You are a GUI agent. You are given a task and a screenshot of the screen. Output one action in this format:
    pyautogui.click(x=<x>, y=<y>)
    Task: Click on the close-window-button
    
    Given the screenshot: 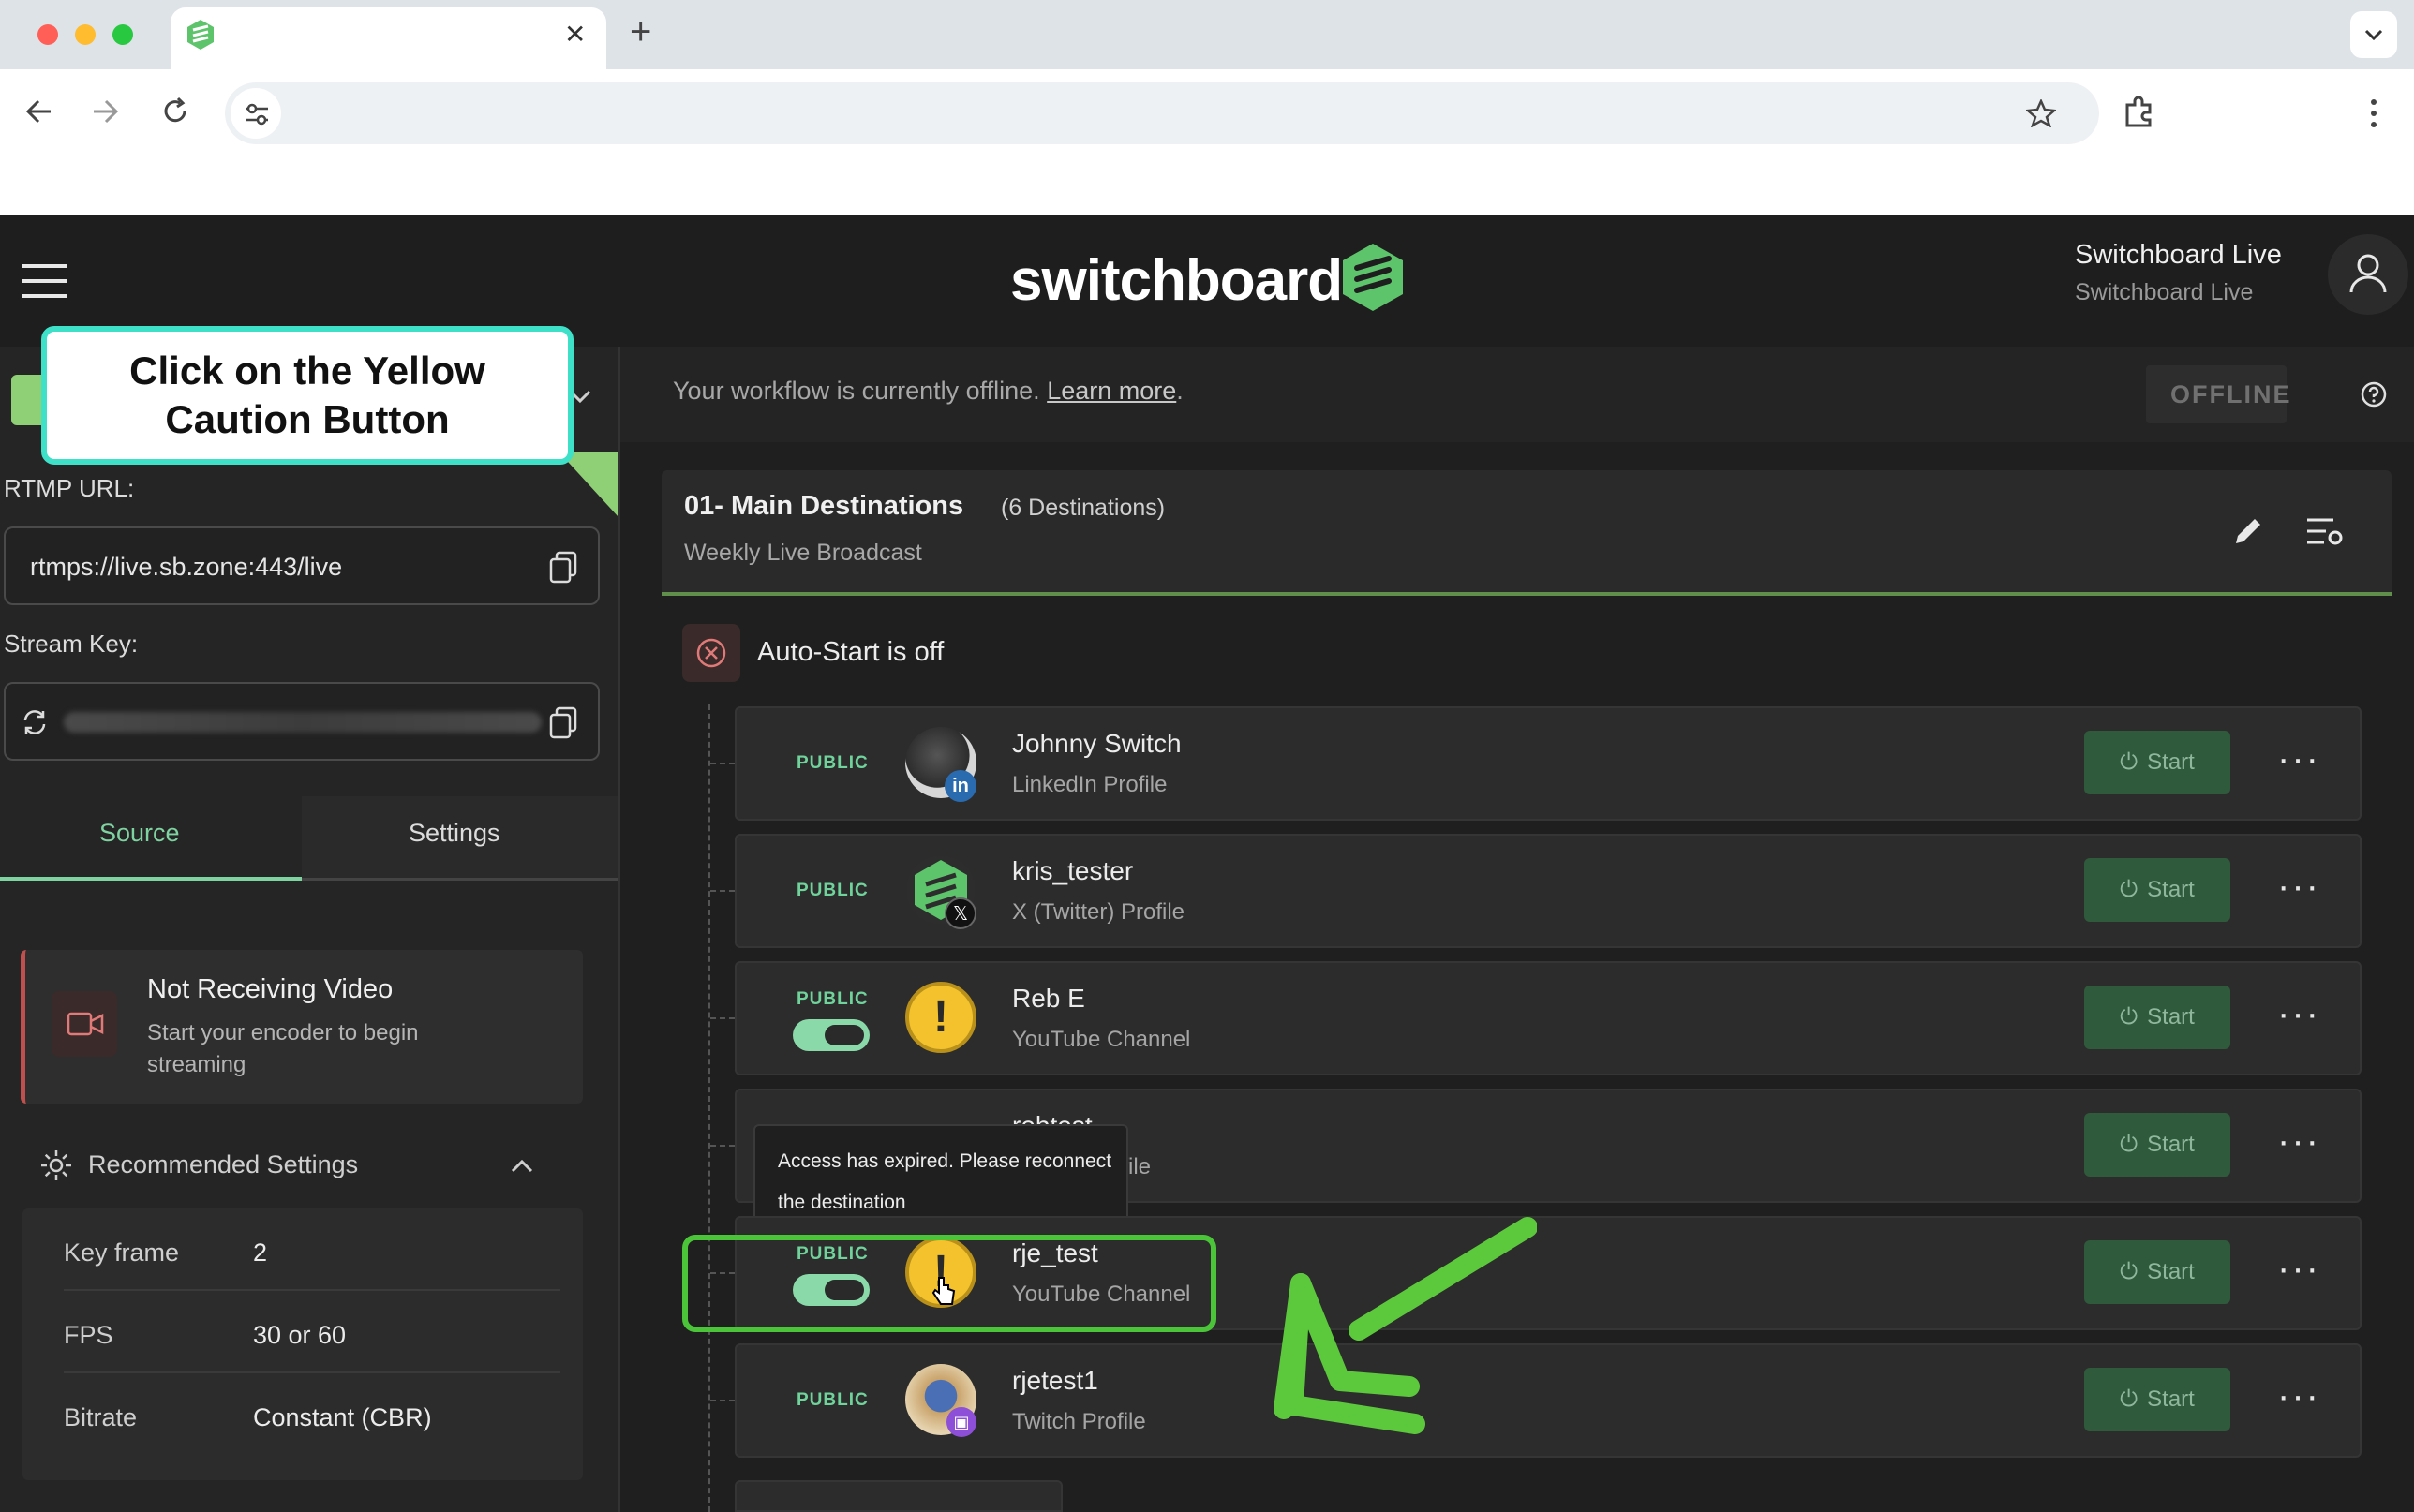 What is the action you would take?
    pyautogui.click(x=47, y=34)
    